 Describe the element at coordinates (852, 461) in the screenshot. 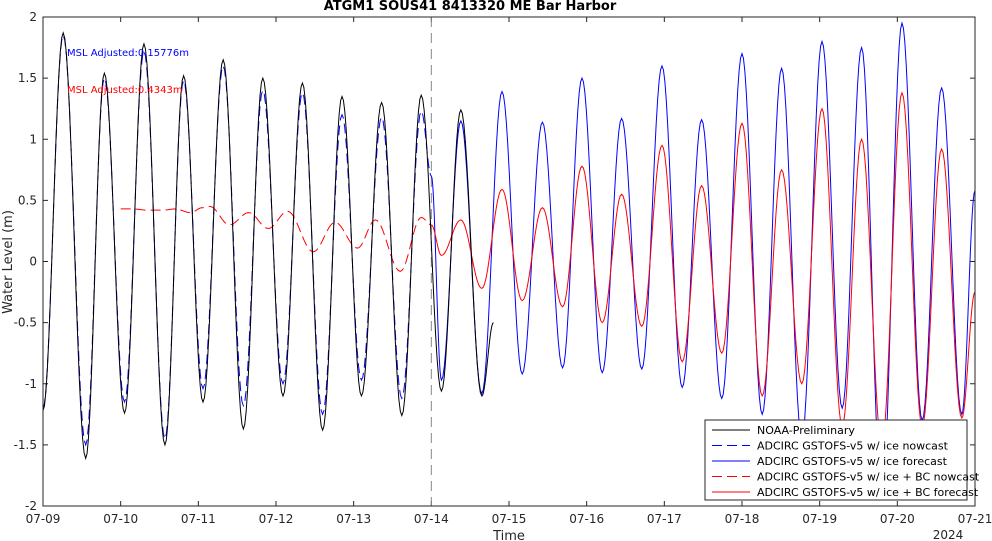

I see `legend-label-2: ADCIRC GSTOFS-v5 w/ ice forecast` at that location.